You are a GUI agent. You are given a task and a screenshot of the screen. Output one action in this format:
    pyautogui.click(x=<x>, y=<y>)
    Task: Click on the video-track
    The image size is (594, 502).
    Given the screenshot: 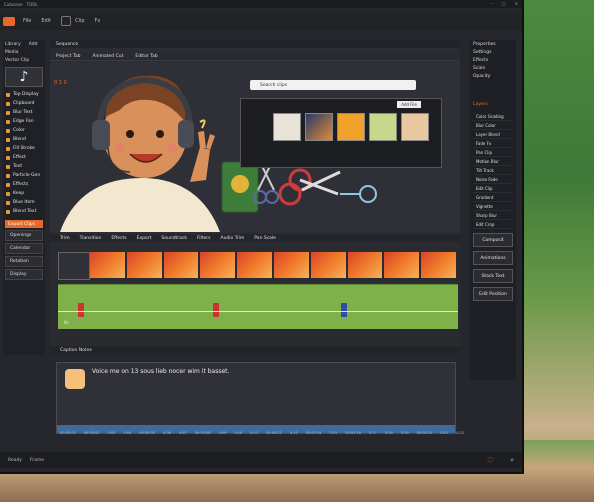 What is the action you would take?
    pyautogui.click(x=273, y=265)
    